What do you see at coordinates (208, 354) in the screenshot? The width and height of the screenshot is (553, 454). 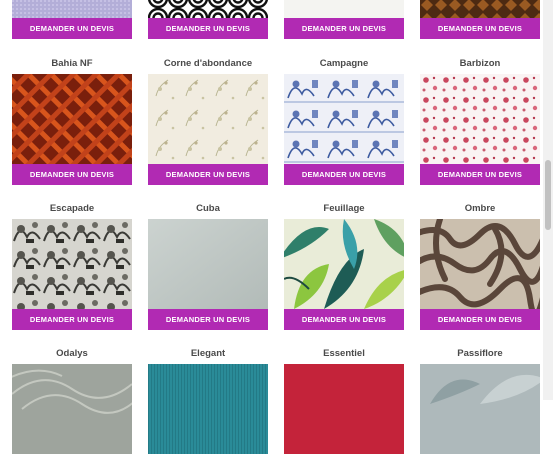 I see `product-name: Elegant` at bounding box center [208, 354].